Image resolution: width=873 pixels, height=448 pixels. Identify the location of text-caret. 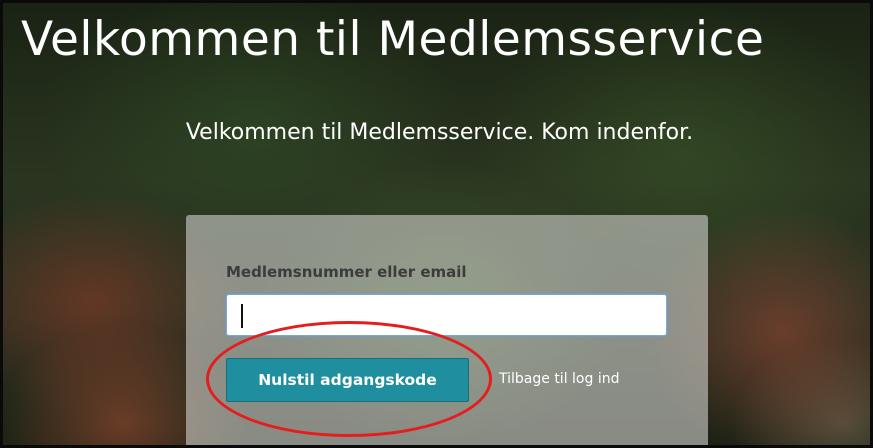
(242, 316).